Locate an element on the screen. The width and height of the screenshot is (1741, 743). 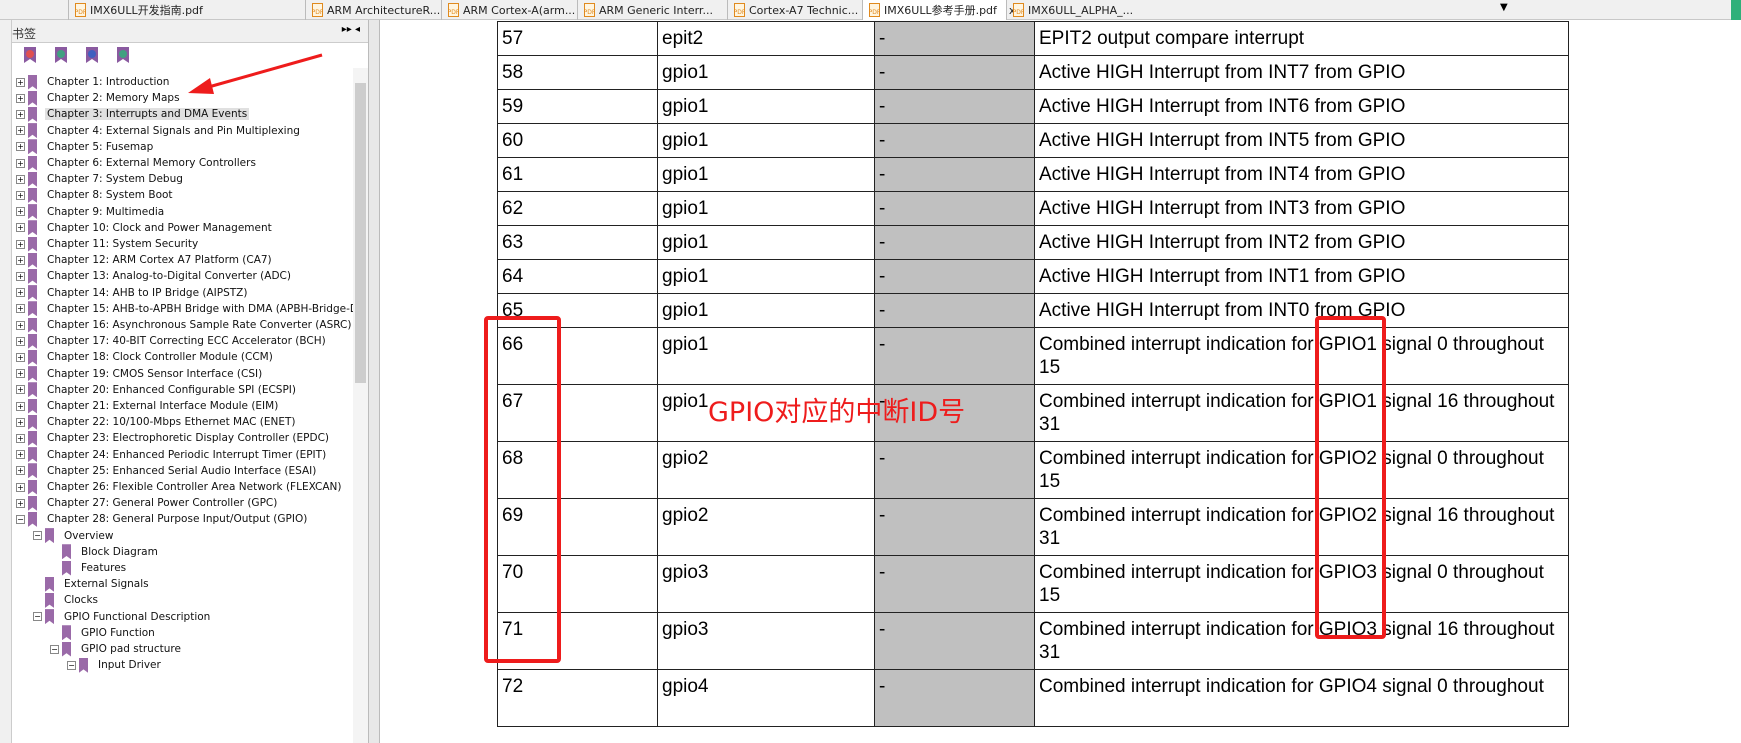
bookmark-item: − GPIO Functional Description is located at coordinates (122, 617).